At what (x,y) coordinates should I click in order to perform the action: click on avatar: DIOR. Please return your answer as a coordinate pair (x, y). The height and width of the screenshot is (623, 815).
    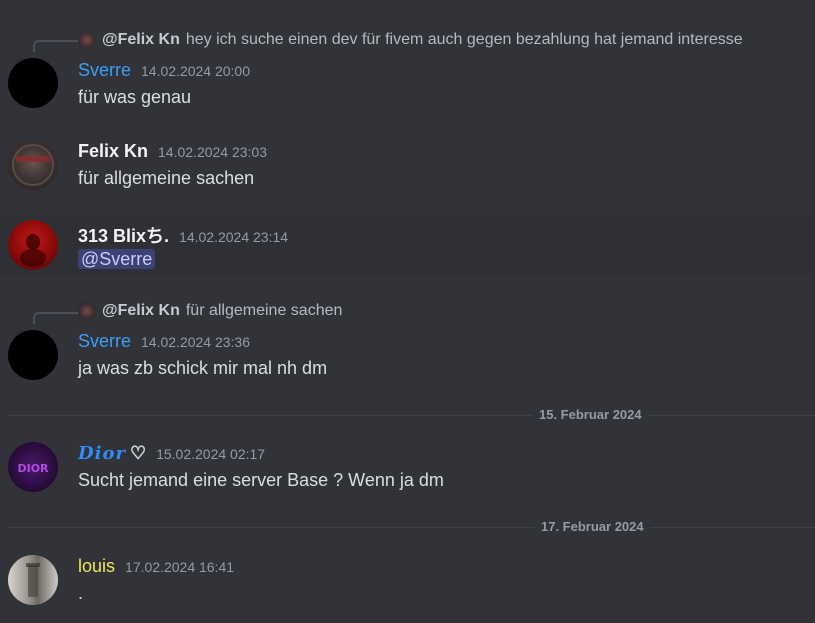
    Looking at the image, I should click on (33, 467).